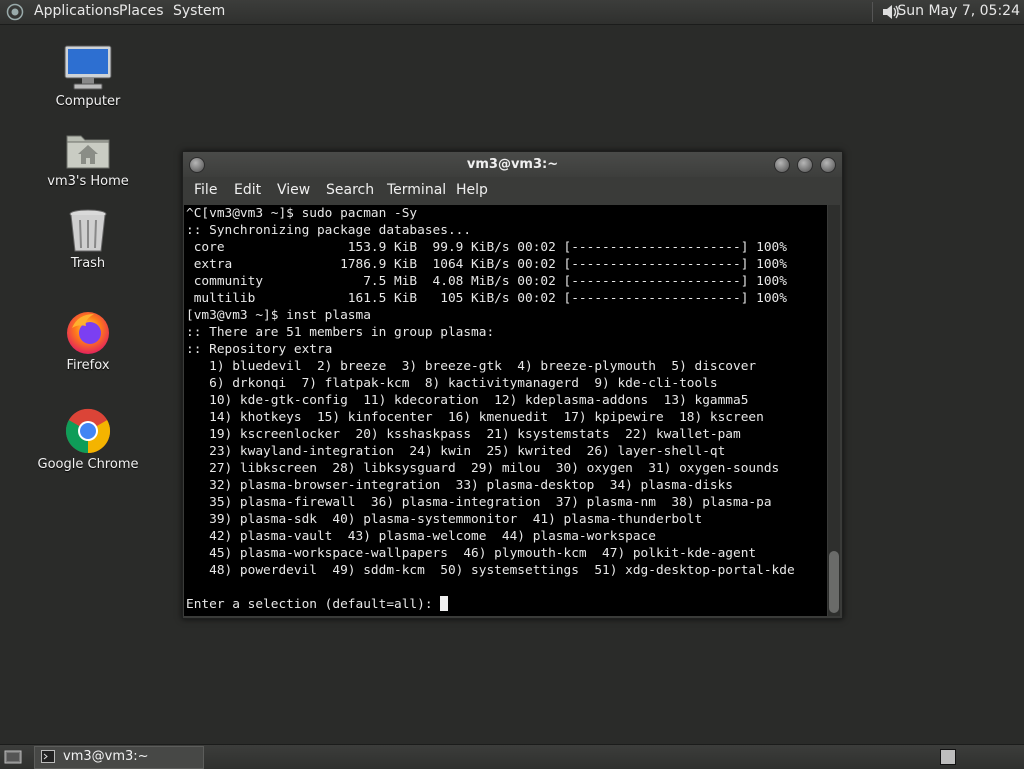  Describe the element at coordinates (512, 756) in the screenshot. I see `bottom-panel: vm3@vm3:~` at that location.